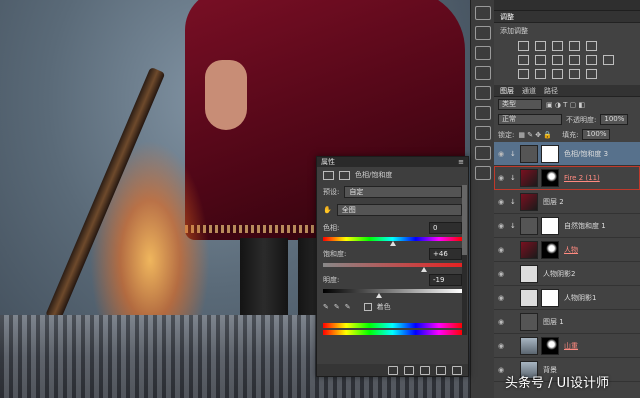 The width and height of the screenshot is (640, 398). What do you see at coordinates (567, 346) in the screenshot?
I see `layer-row: ◉ 山重` at bounding box center [567, 346].